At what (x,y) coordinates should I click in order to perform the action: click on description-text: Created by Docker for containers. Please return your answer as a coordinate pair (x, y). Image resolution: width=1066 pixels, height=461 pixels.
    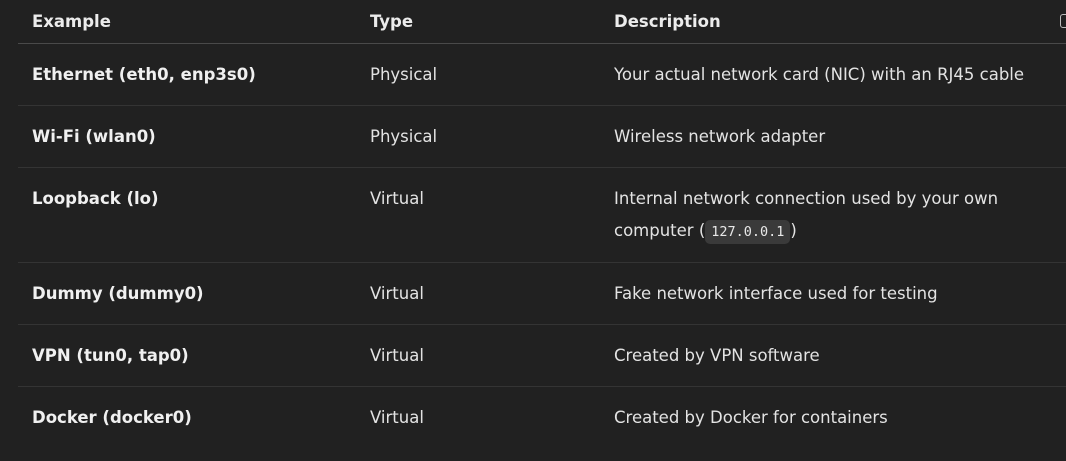
    Looking at the image, I should click on (751, 417).